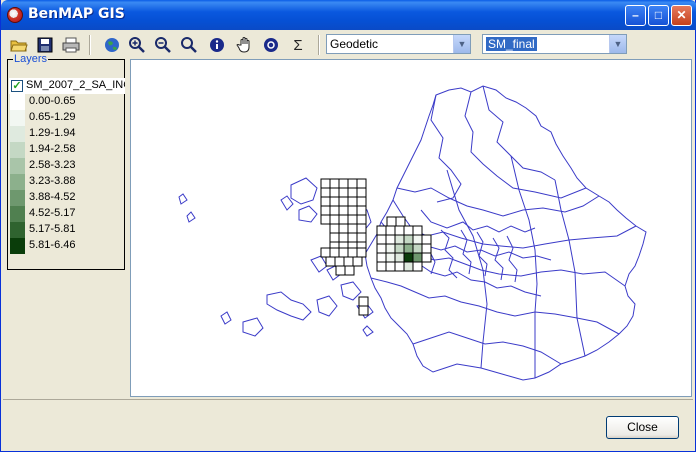 The width and height of the screenshot is (696, 452). Describe the element at coordinates (681, 15) in the screenshot. I see `close-window-button: ✕` at that location.